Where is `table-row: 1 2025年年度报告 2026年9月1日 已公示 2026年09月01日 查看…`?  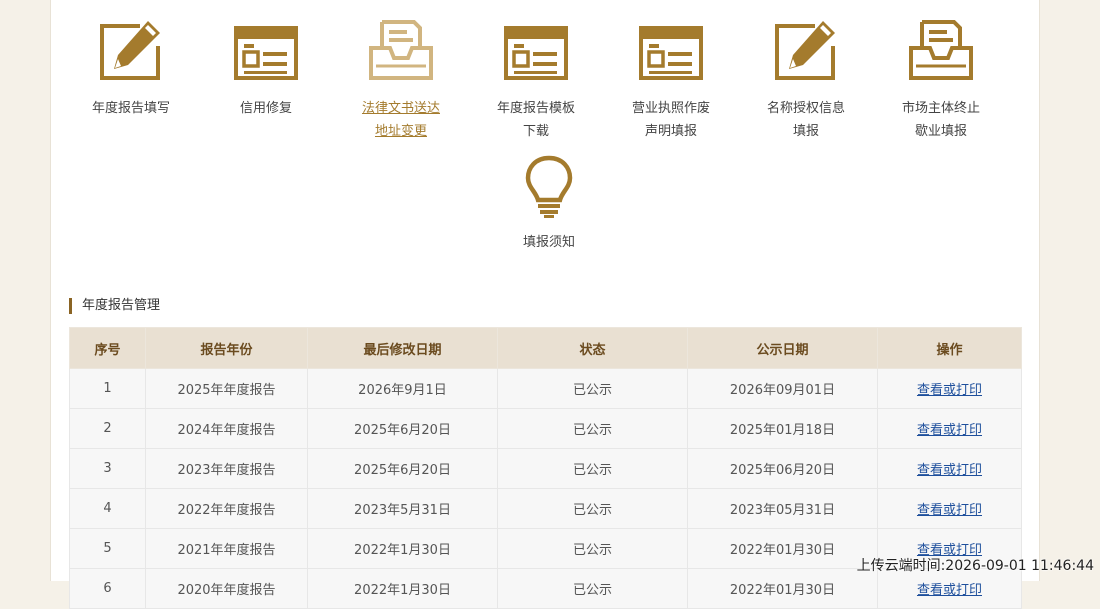 table-row: 1 2025年年度报告 2026年9月1日 已公示 2026年09月01日 查看… is located at coordinates (545, 388).